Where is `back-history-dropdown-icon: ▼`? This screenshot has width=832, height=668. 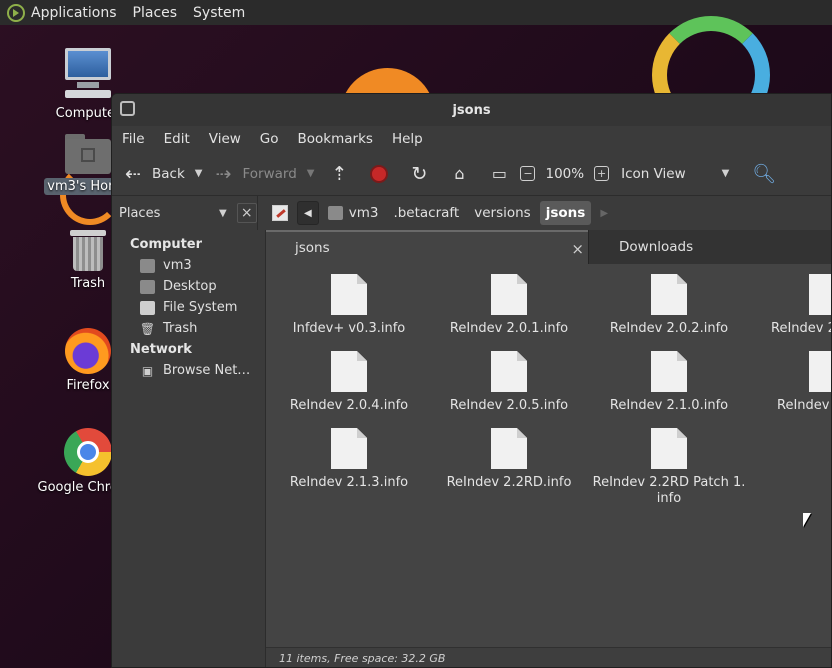
back-history-dropdown-icon: ▼ is located at coordinates (199, 173).